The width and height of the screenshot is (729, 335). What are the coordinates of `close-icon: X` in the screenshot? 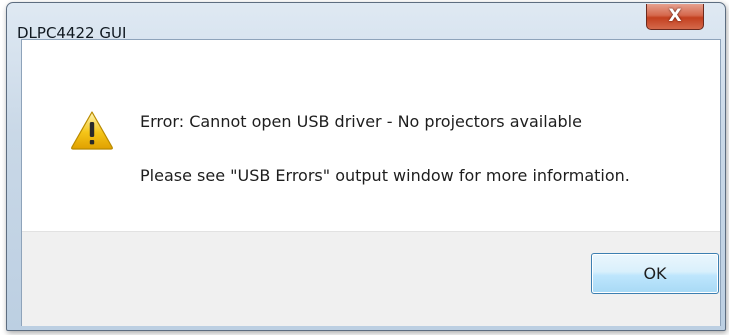 It's located at (675, 16).